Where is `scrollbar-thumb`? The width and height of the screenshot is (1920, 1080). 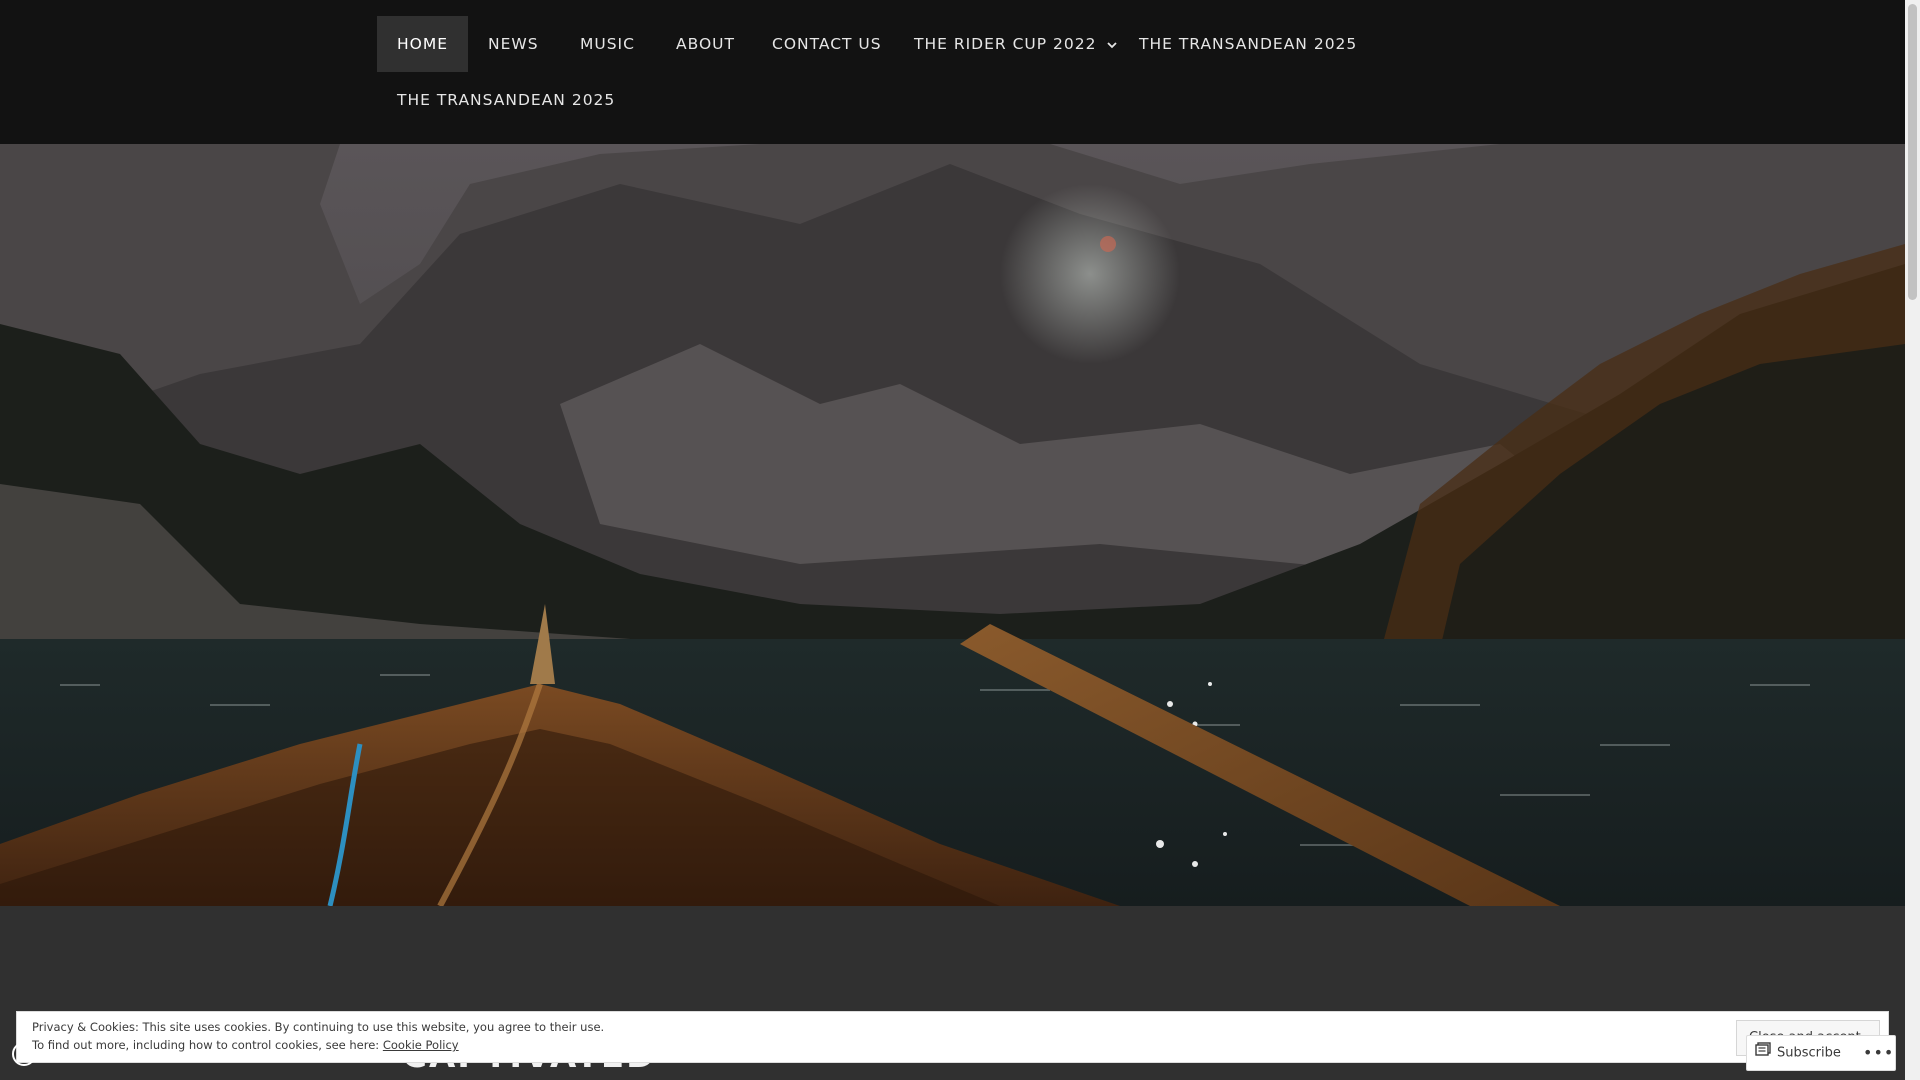
scrollbar-thumb is located at coordinates (1912, 152).